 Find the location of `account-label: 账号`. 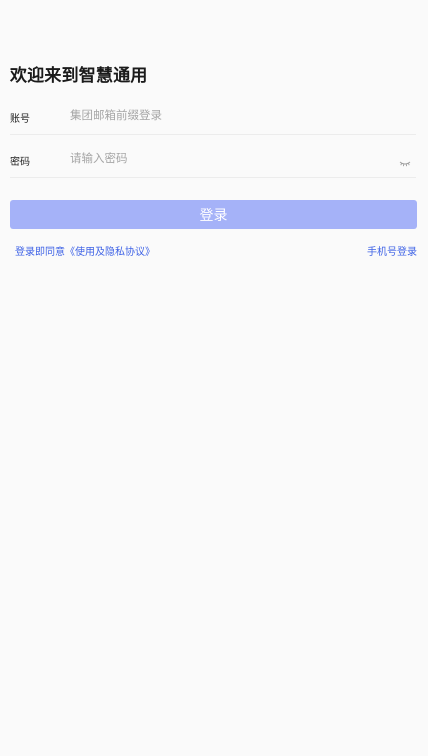

account-label: 账号 is located at coordinates (20, 119).